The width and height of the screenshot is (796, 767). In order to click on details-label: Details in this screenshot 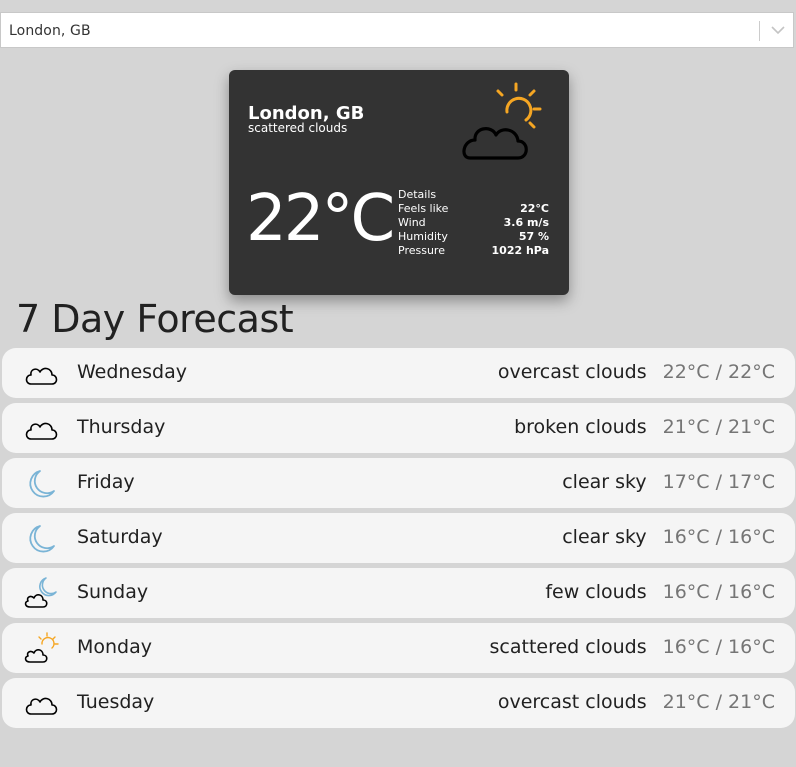, I will do `click(417, 194)`.